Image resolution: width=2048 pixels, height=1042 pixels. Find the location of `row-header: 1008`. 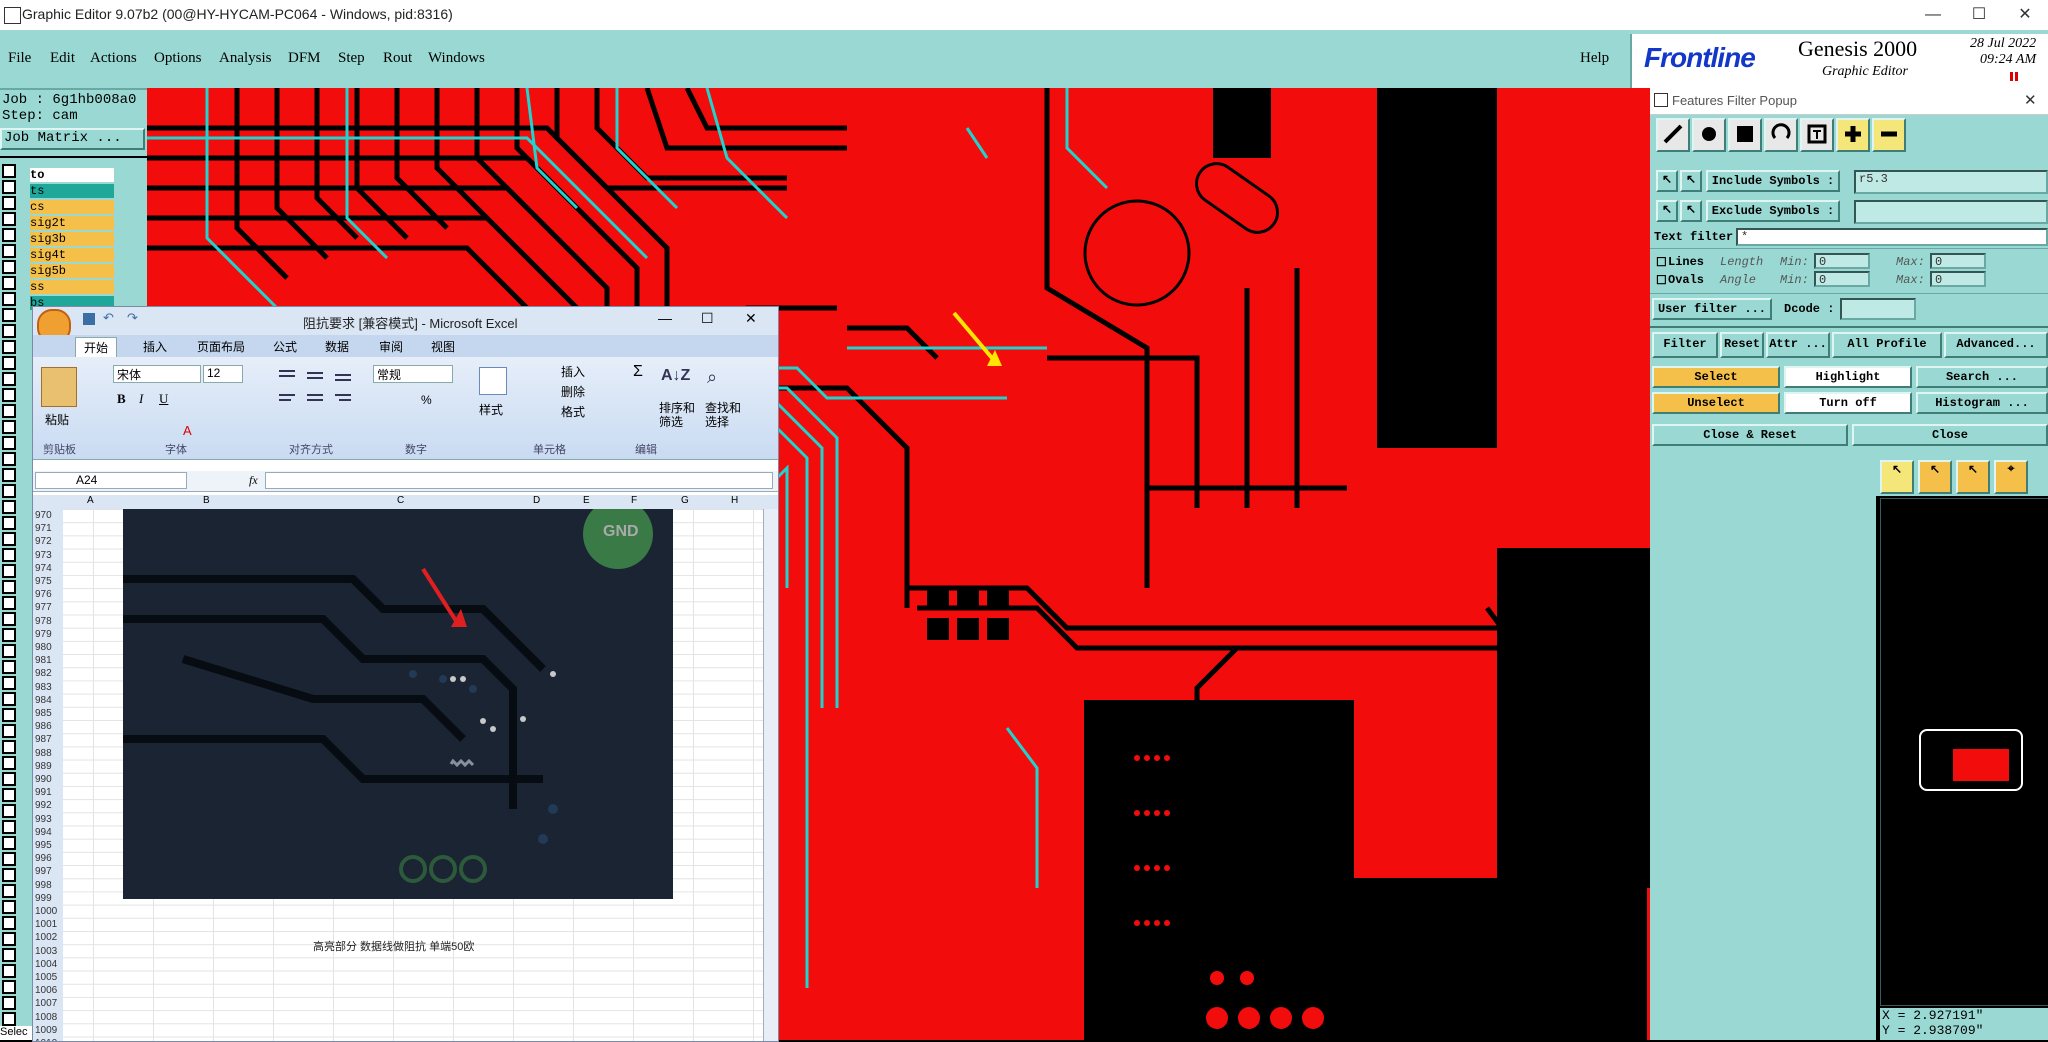

row-header: 1008 is located at coordinates (46, 1017).